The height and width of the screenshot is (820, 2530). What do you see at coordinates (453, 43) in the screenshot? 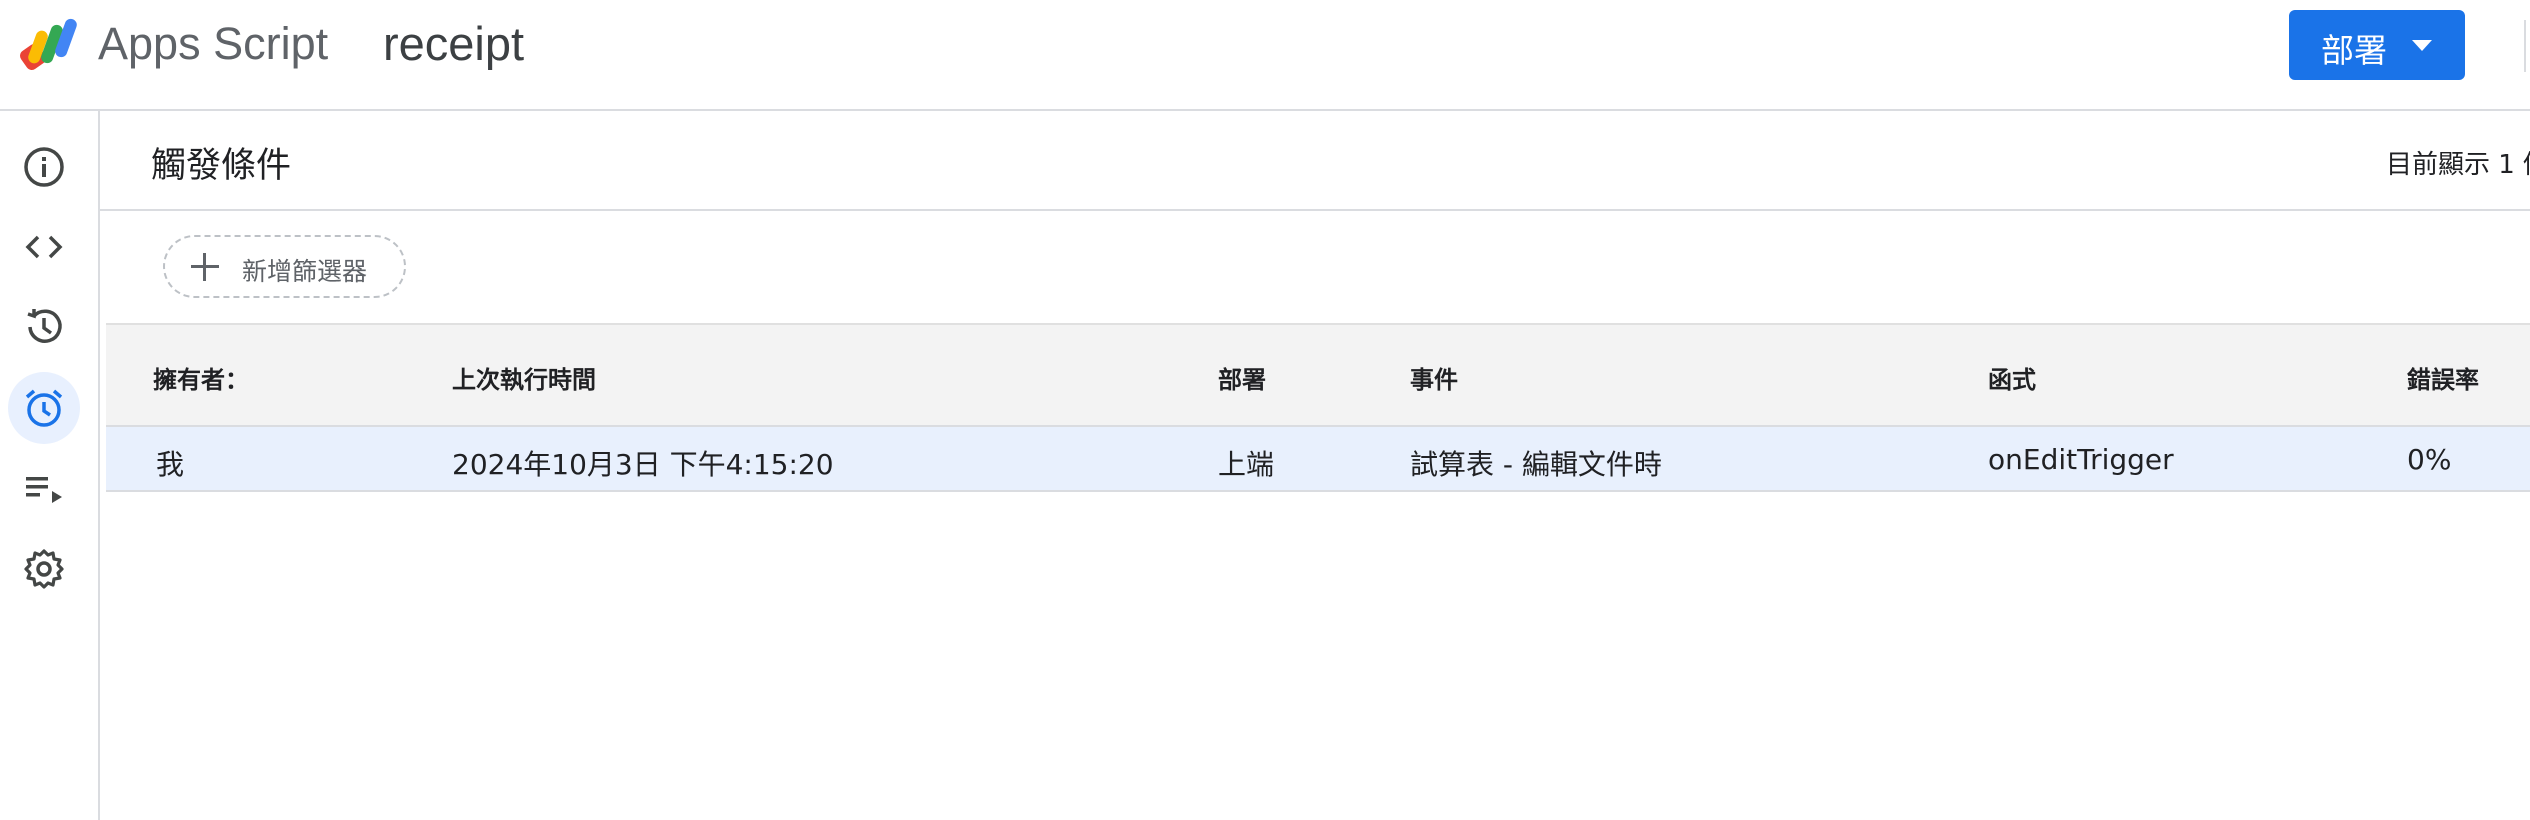
I see `project-name: receipt` at bounding box center [453, 43].